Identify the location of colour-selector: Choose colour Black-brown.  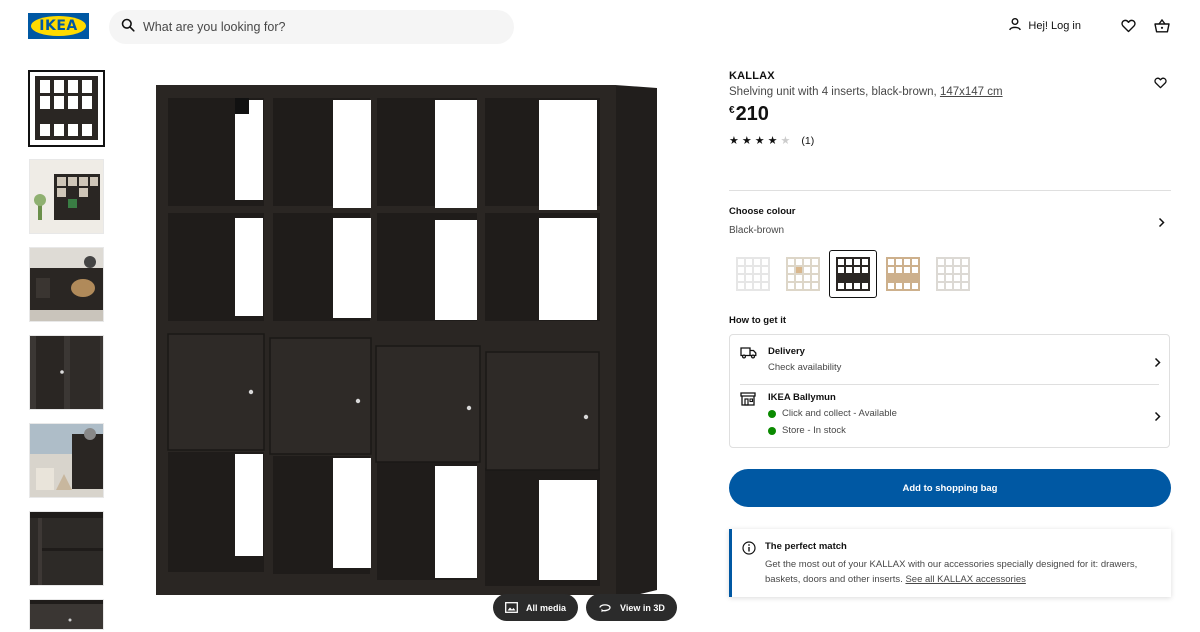
(950, 252).